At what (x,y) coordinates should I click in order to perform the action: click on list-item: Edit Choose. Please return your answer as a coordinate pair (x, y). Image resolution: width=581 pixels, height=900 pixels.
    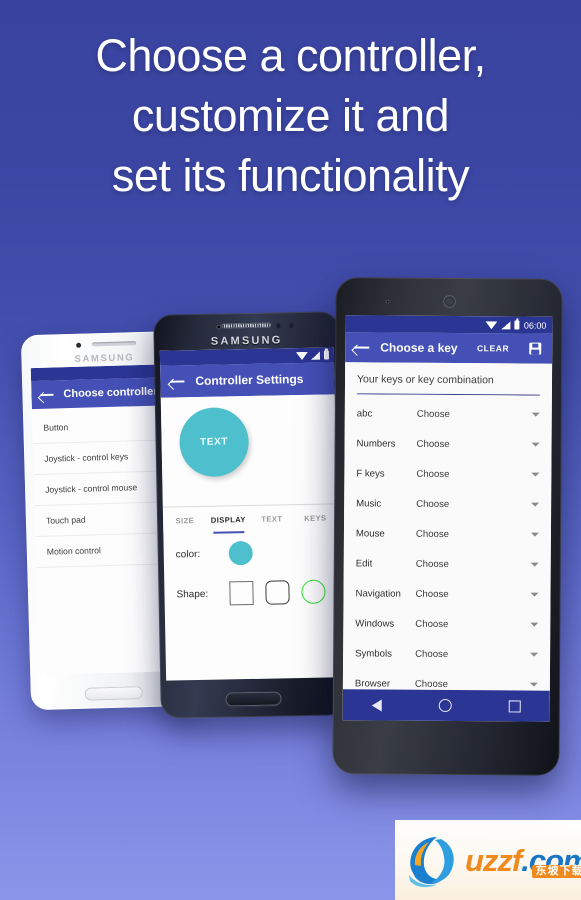
    Looking at the image, I should click on (447, 564).